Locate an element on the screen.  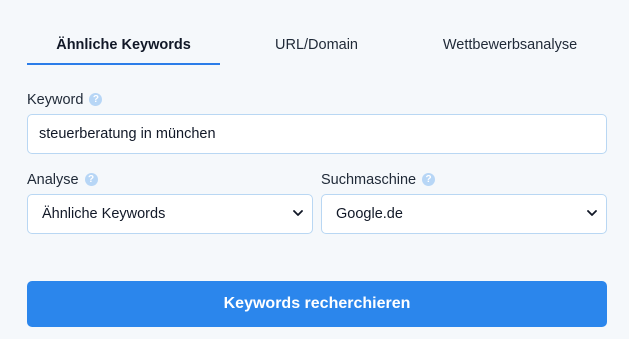
keyword-label-row: Keyword? is located at coordinates (65, 100).